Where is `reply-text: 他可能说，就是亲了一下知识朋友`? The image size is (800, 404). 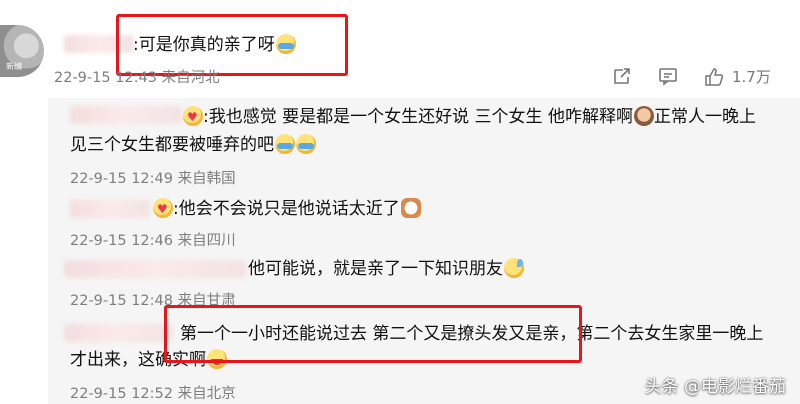 reply-text: 他可能说，就是亲了一下知识朋友 is located at coordinates (386, 269).